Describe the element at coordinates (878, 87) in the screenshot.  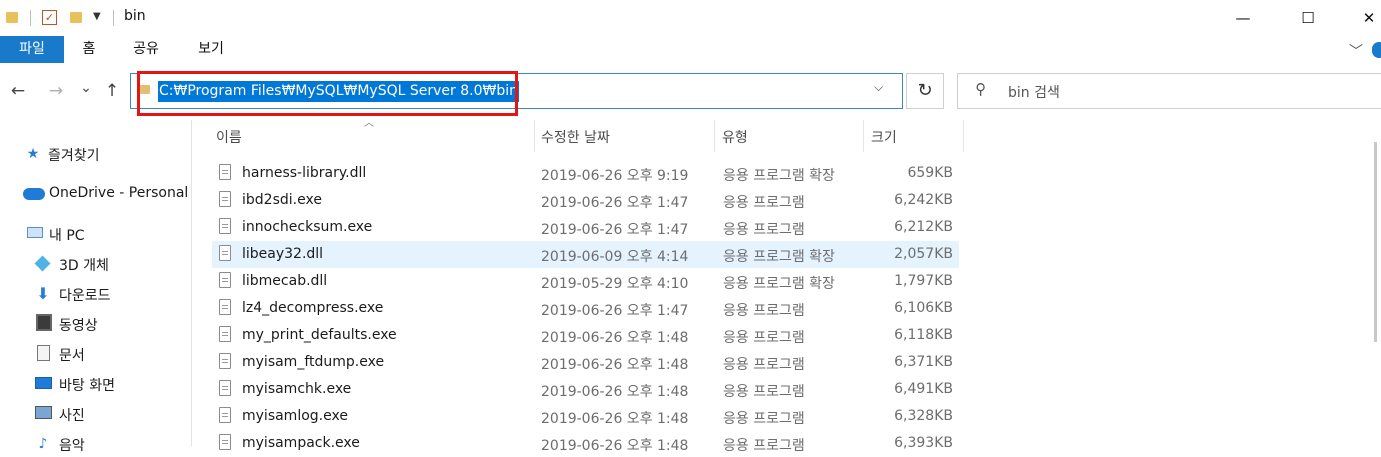
I see `address-dropdown-icon: ⌵` at that location.